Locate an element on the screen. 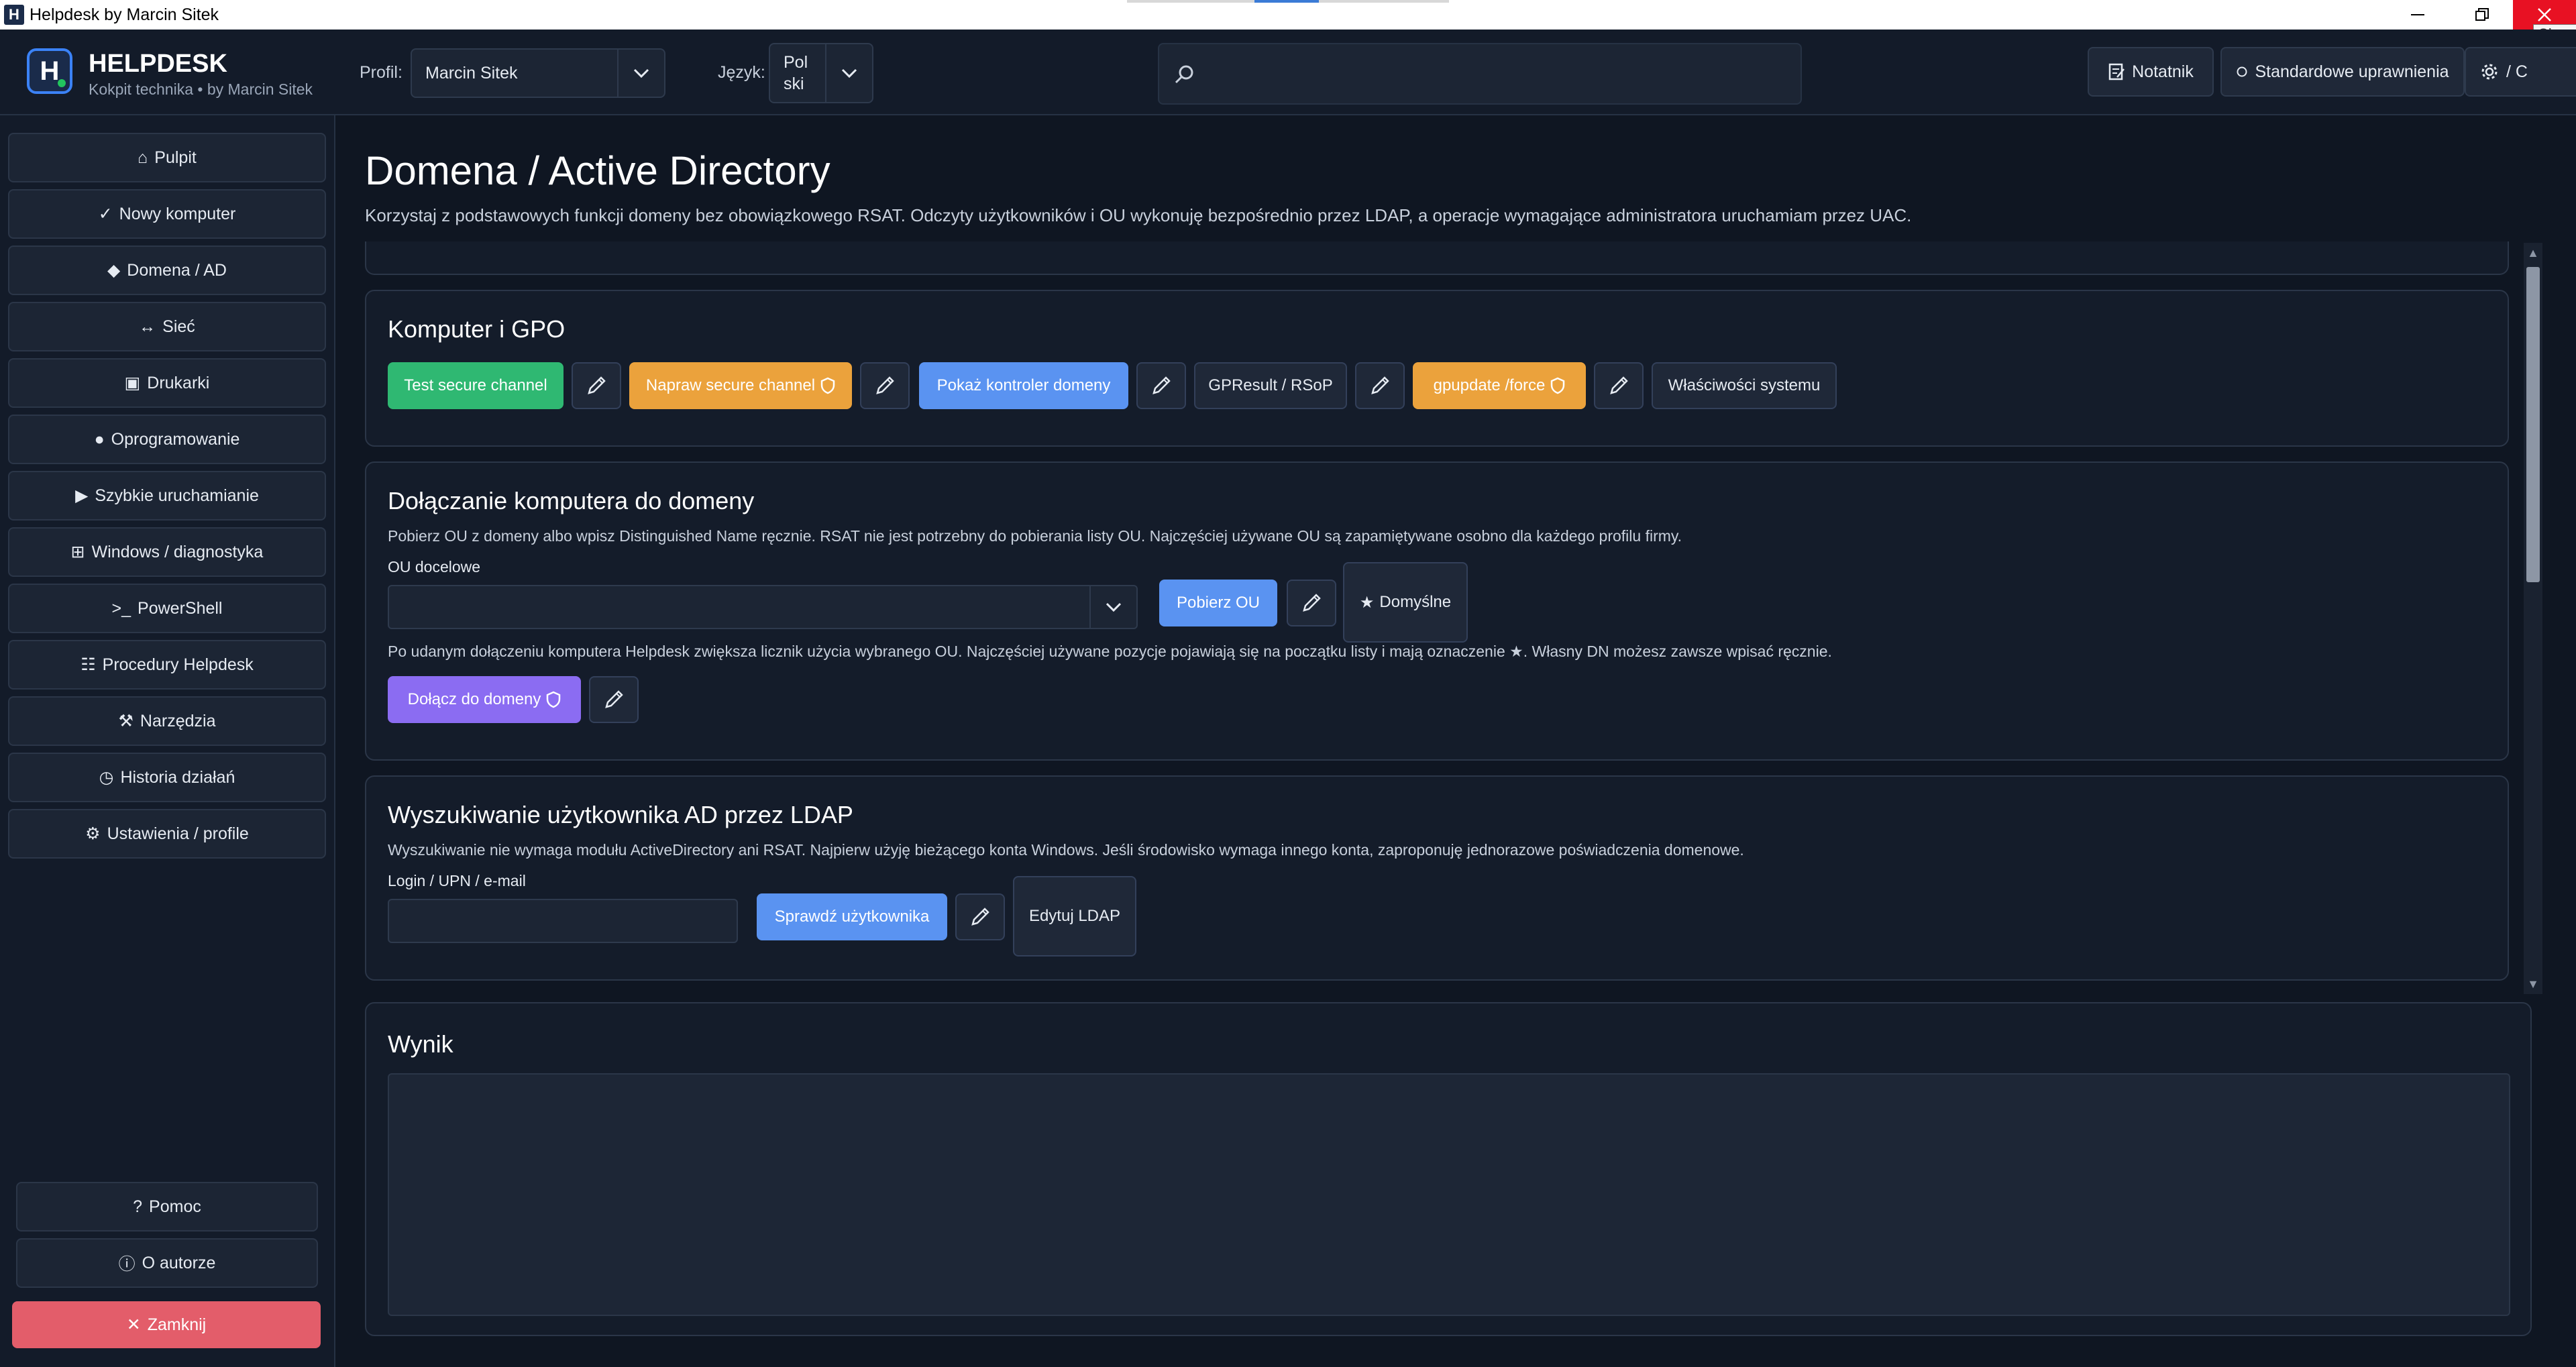 This screenshot has width=2576, height=1367. sidebar-item-label: Nowy komputer is located at coordinates (177, 214).